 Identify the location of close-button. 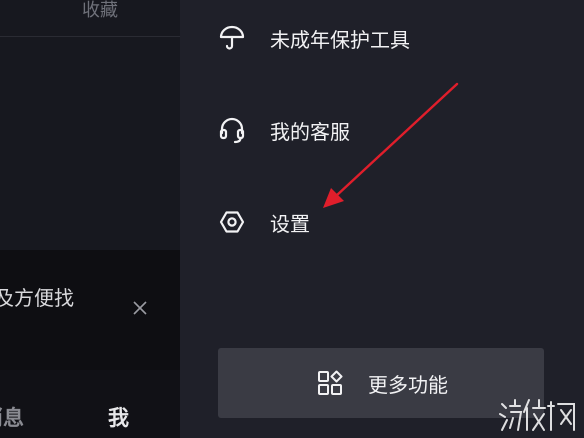
(140, 308).